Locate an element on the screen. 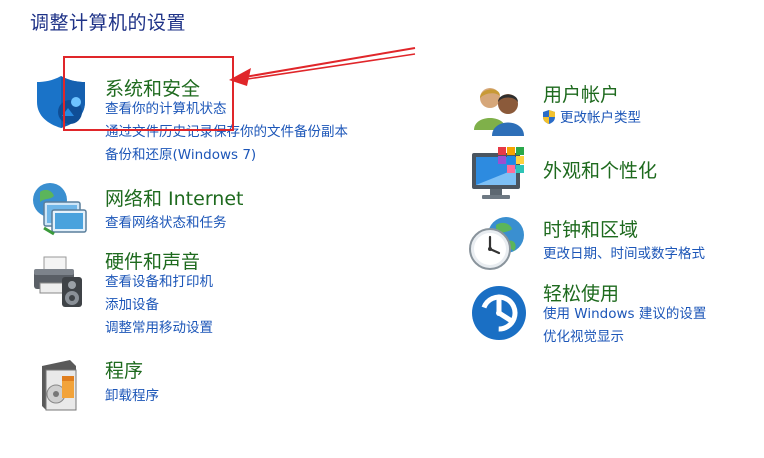 The height and width of the screenshot is (458, 764). category-hardware-sound-title: 硬件和声音 is located at coordinates (152, 260).